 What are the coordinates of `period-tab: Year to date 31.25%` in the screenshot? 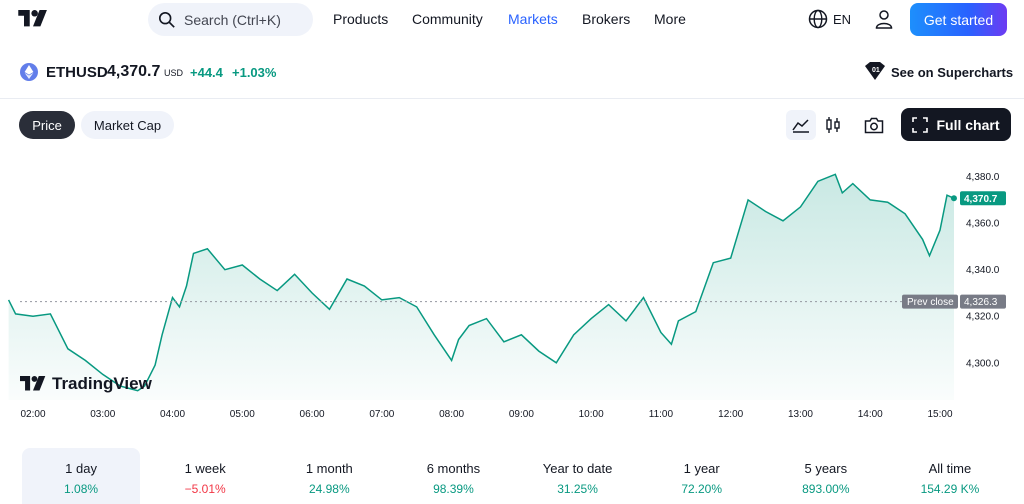 It's located at (578, 476).